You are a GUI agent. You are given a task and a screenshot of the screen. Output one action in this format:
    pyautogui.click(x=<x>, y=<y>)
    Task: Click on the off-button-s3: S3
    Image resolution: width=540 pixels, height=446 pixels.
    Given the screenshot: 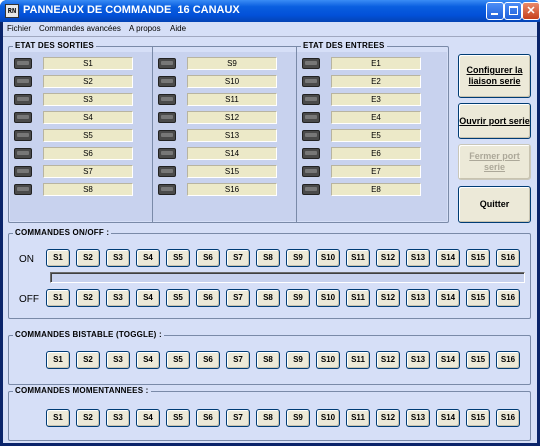 What is the action you would take?
    pyautogui.click(x=118, y=298)
    